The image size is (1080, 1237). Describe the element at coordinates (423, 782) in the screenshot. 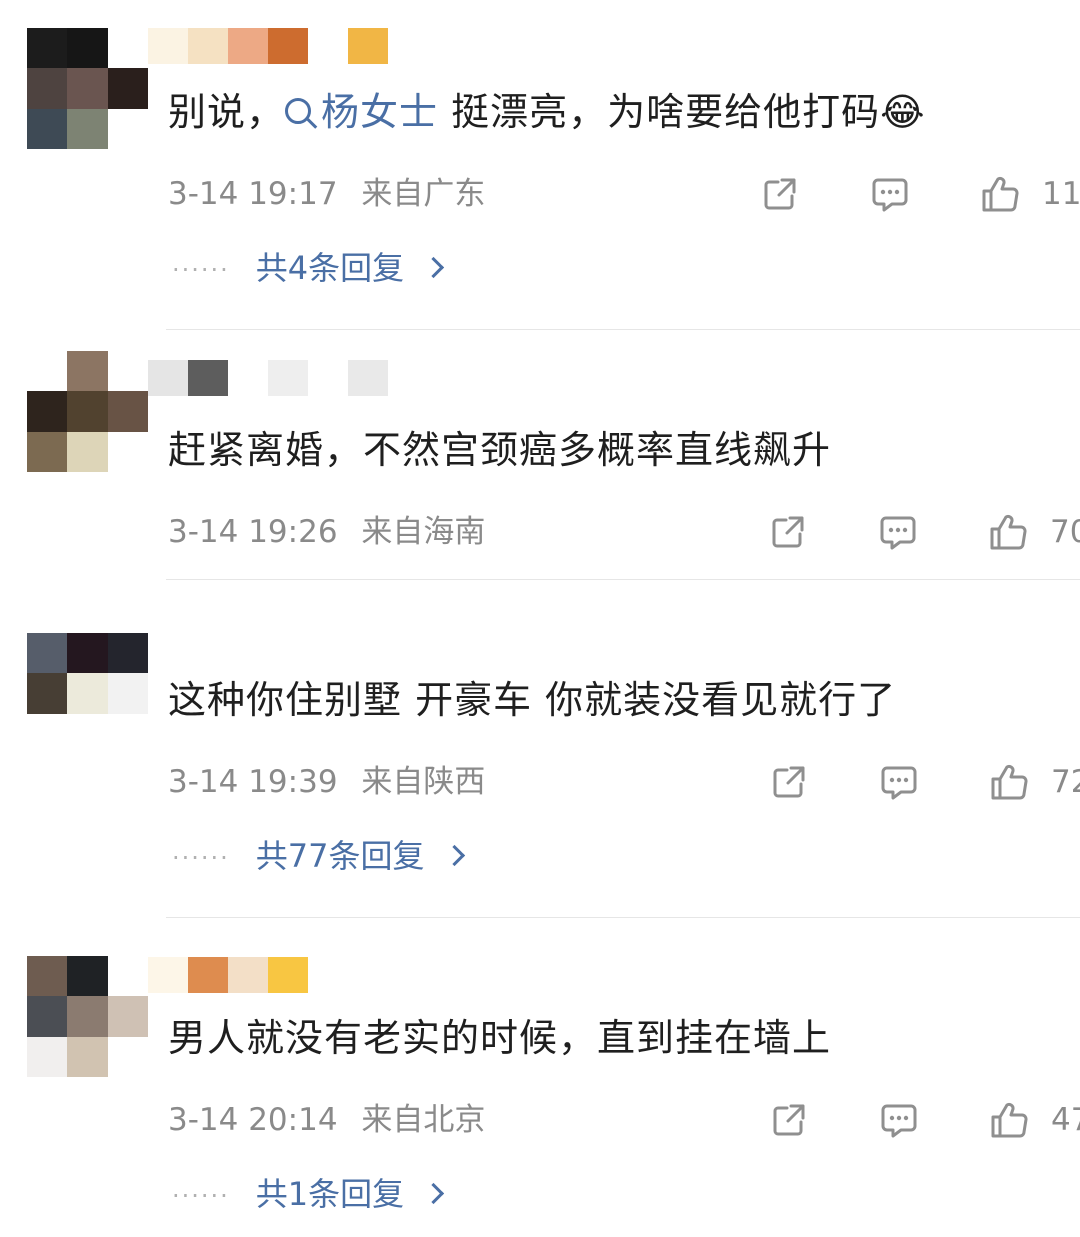

I see `comment-location: 来自陕西` at that location.